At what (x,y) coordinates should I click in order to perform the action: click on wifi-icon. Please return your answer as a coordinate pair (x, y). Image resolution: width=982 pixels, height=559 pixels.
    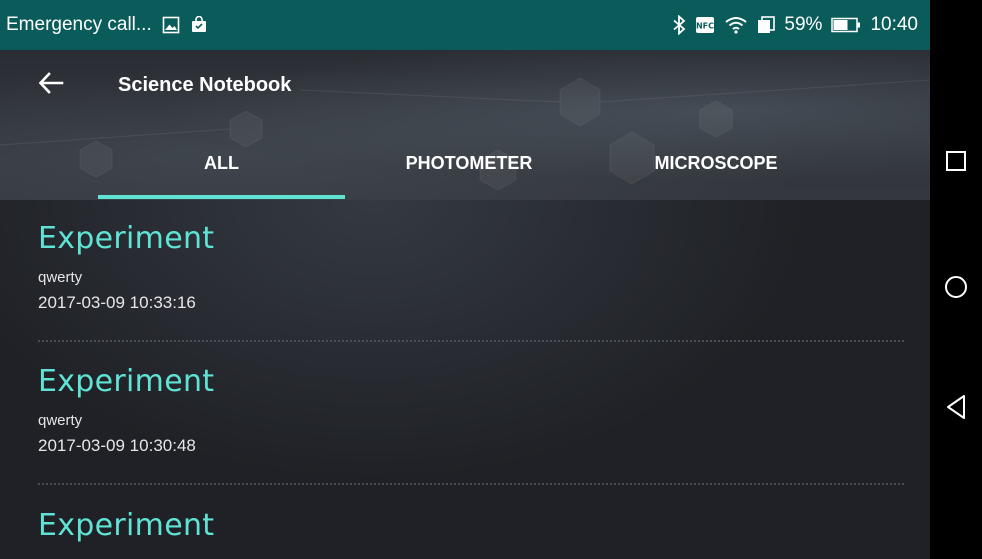
    Looking at the image, I should click on (736, 25).